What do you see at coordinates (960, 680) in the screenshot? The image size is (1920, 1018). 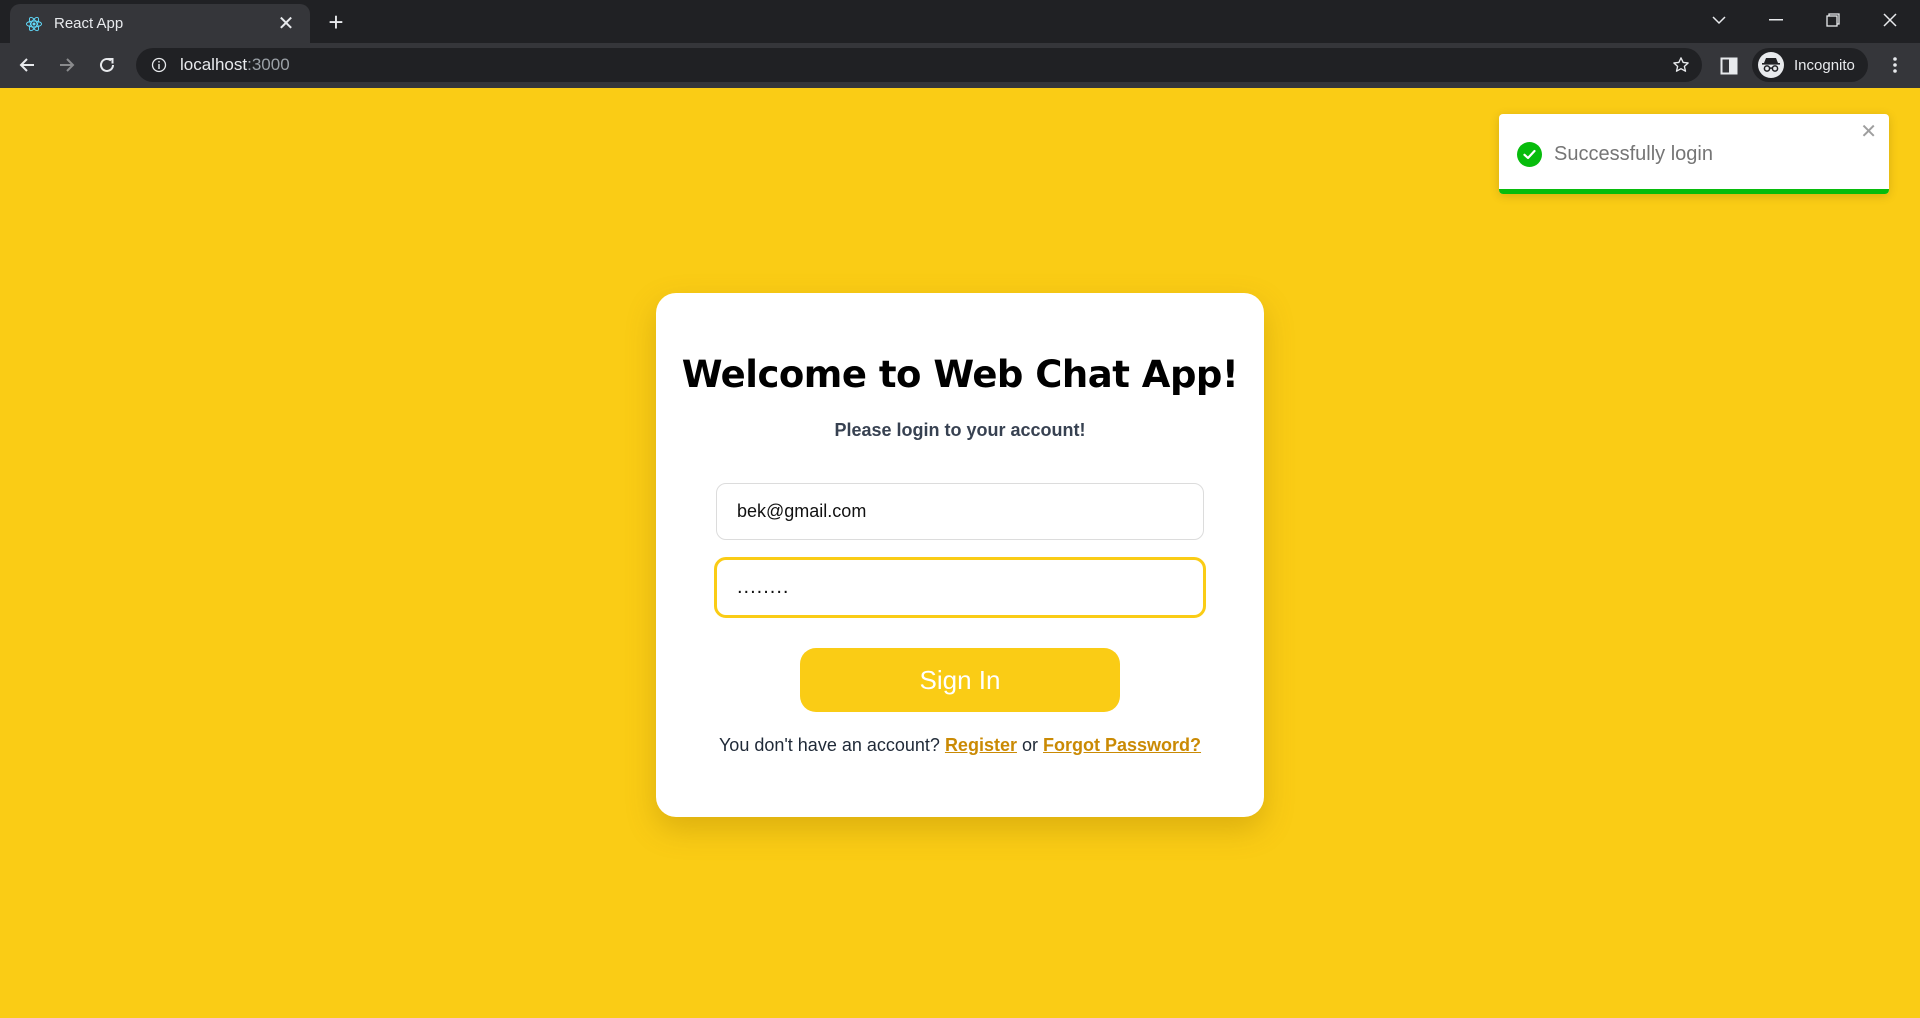 I see `sign-in-button: Sign In` at bounding box center [960, 680].